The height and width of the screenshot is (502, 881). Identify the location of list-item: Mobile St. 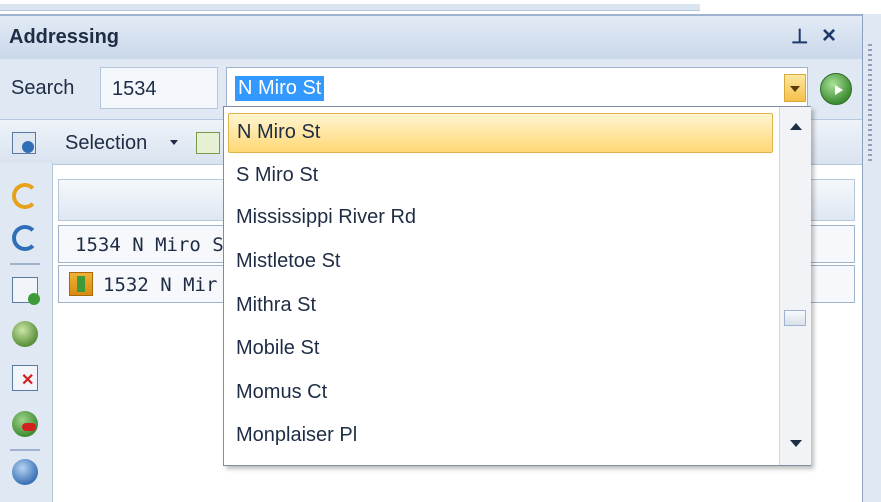
(500, 350).